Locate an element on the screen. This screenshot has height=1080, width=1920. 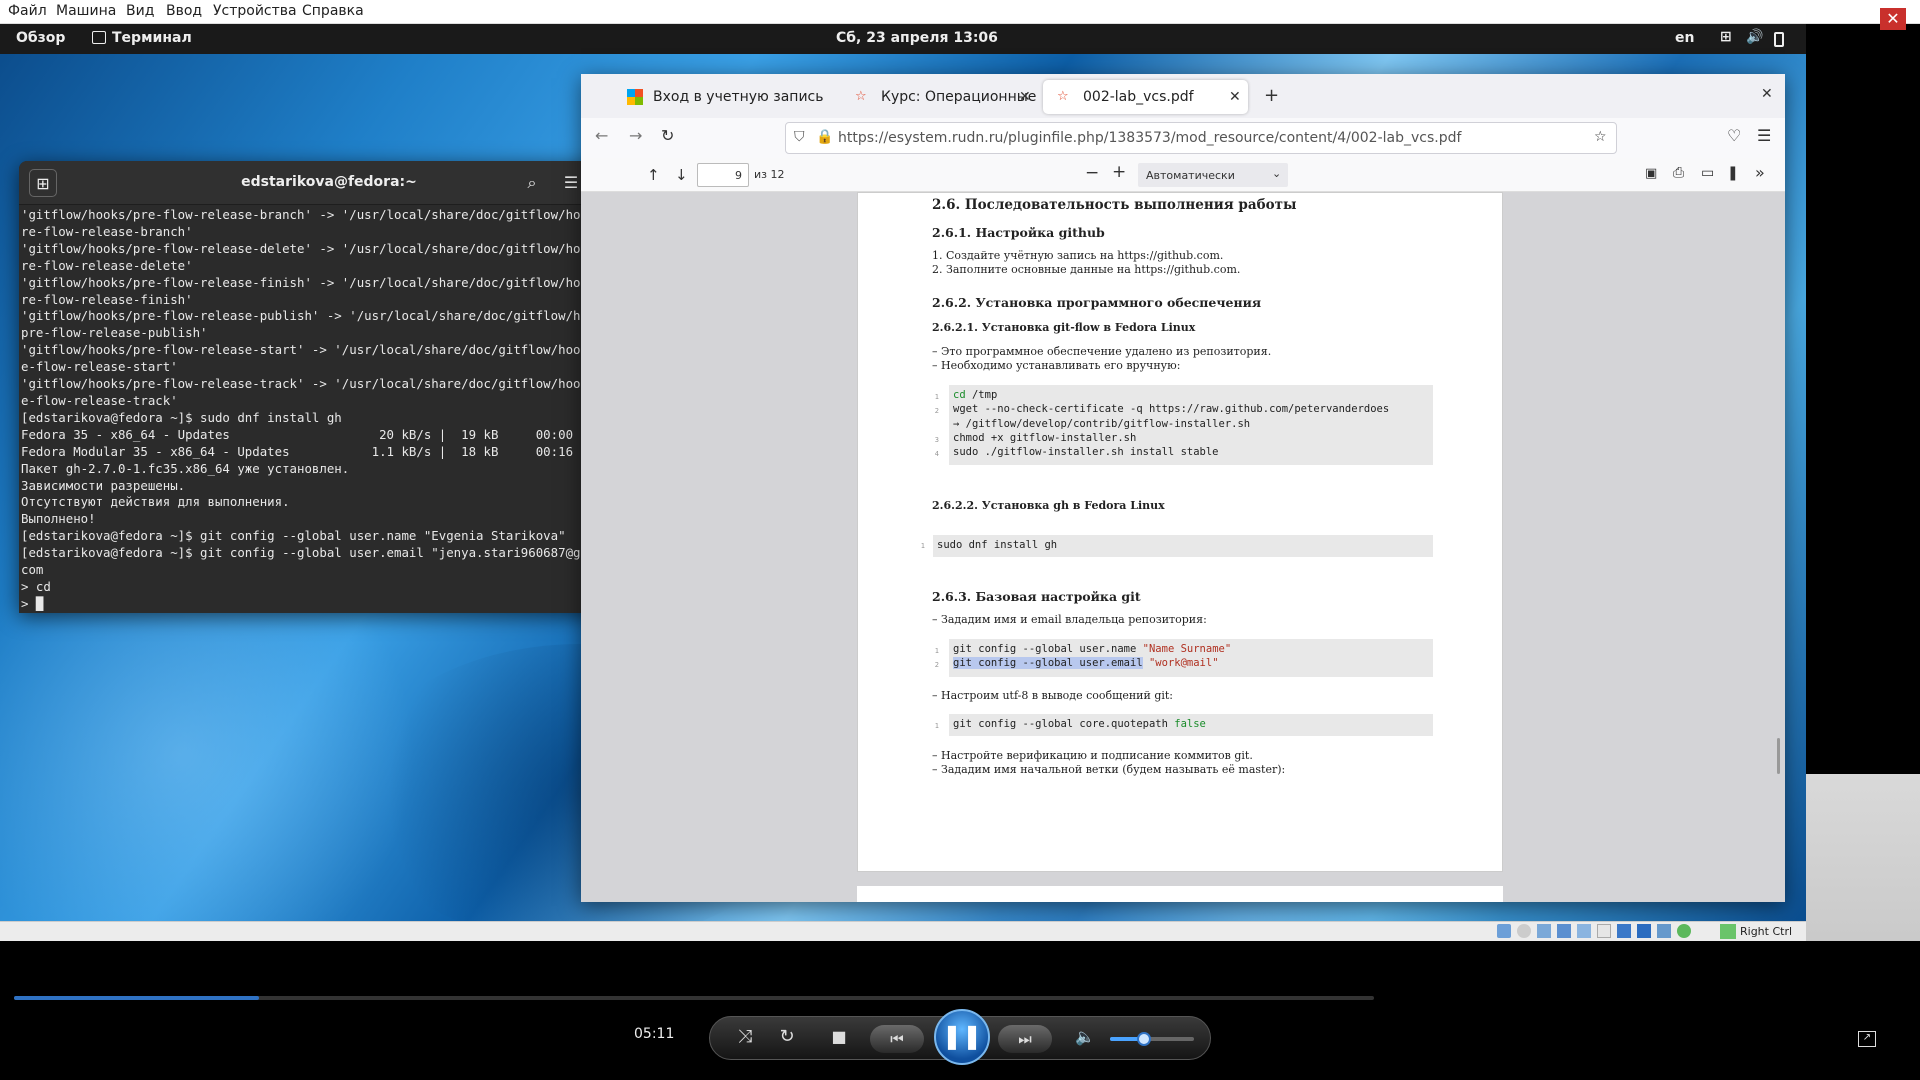
pause-button: ❚❚ is located at coordinates (962, 1037).